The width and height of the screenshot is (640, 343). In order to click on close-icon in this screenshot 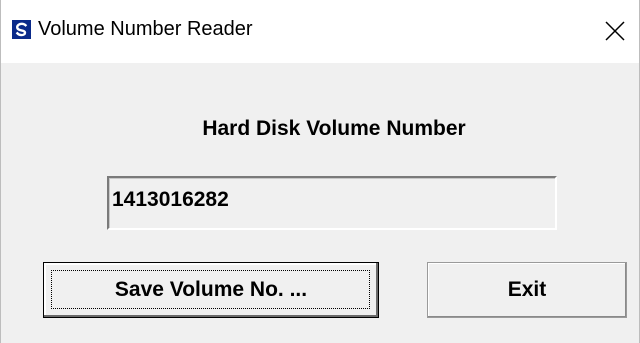, I will do `click(615, 31)`.